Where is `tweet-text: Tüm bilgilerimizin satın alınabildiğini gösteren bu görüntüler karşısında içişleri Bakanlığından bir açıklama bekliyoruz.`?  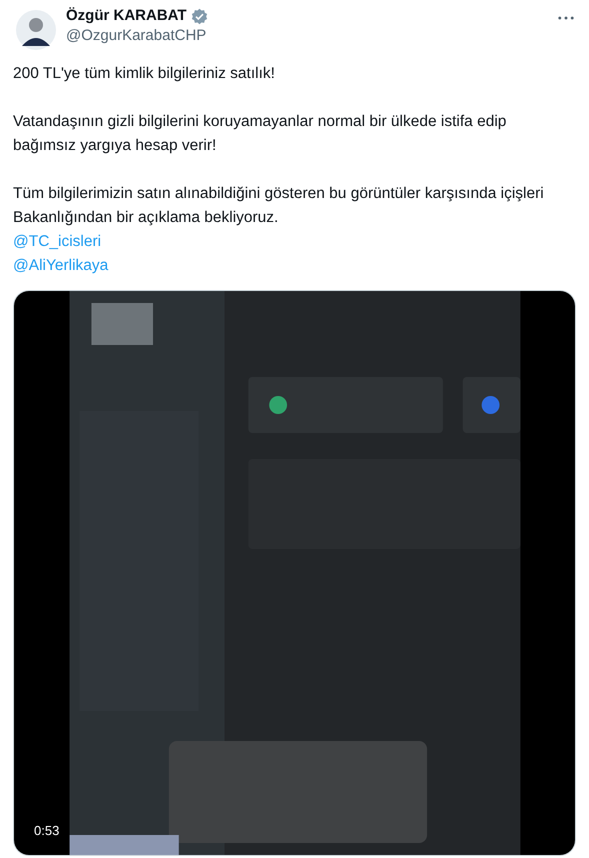 tweet-text: Tüm bilgilerimizin satın alınabildiğini gösteren bu görüntüler karşısında içişleri Bakanlığından bir açıklama bekliyoruz. is located at coordinates (279, 206).